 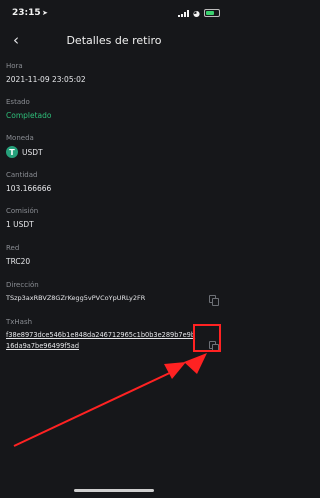 What do you see at coordinates (95, 408) in the screenshot?
I see `annotation-arrow-line` at bounding box center [95, 408].